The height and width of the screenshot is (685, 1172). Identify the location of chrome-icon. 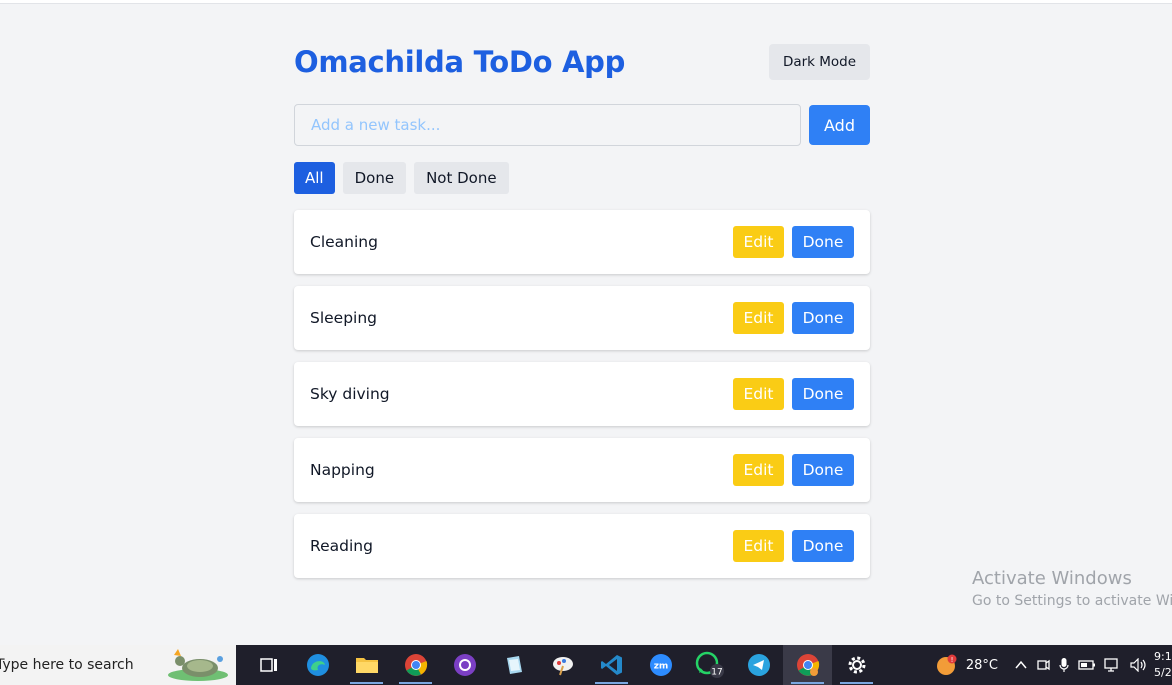
(415, 665).